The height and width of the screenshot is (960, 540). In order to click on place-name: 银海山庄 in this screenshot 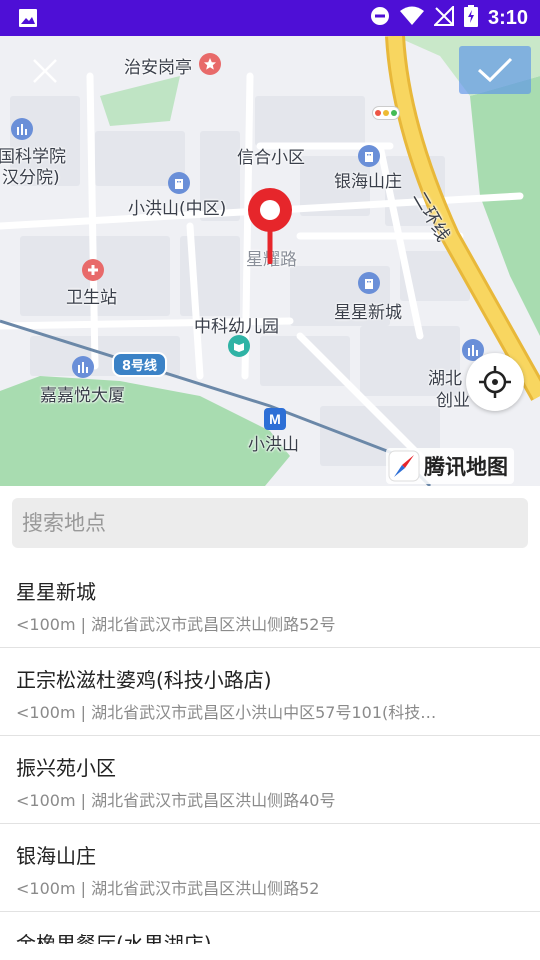, I will do `click(56, 856)`.